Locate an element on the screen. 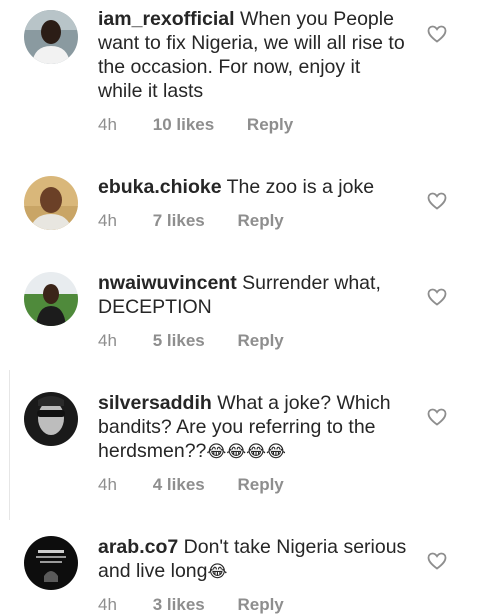  comment-meta: 4h 3 likes Reply is located at coordinates (191, 605).